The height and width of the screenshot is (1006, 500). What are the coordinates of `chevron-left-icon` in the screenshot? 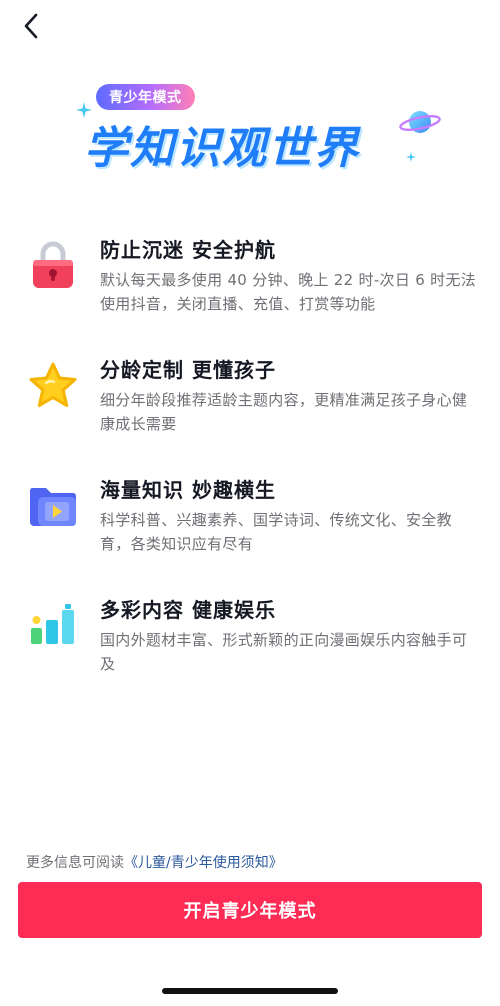 It's located at (31, 26).